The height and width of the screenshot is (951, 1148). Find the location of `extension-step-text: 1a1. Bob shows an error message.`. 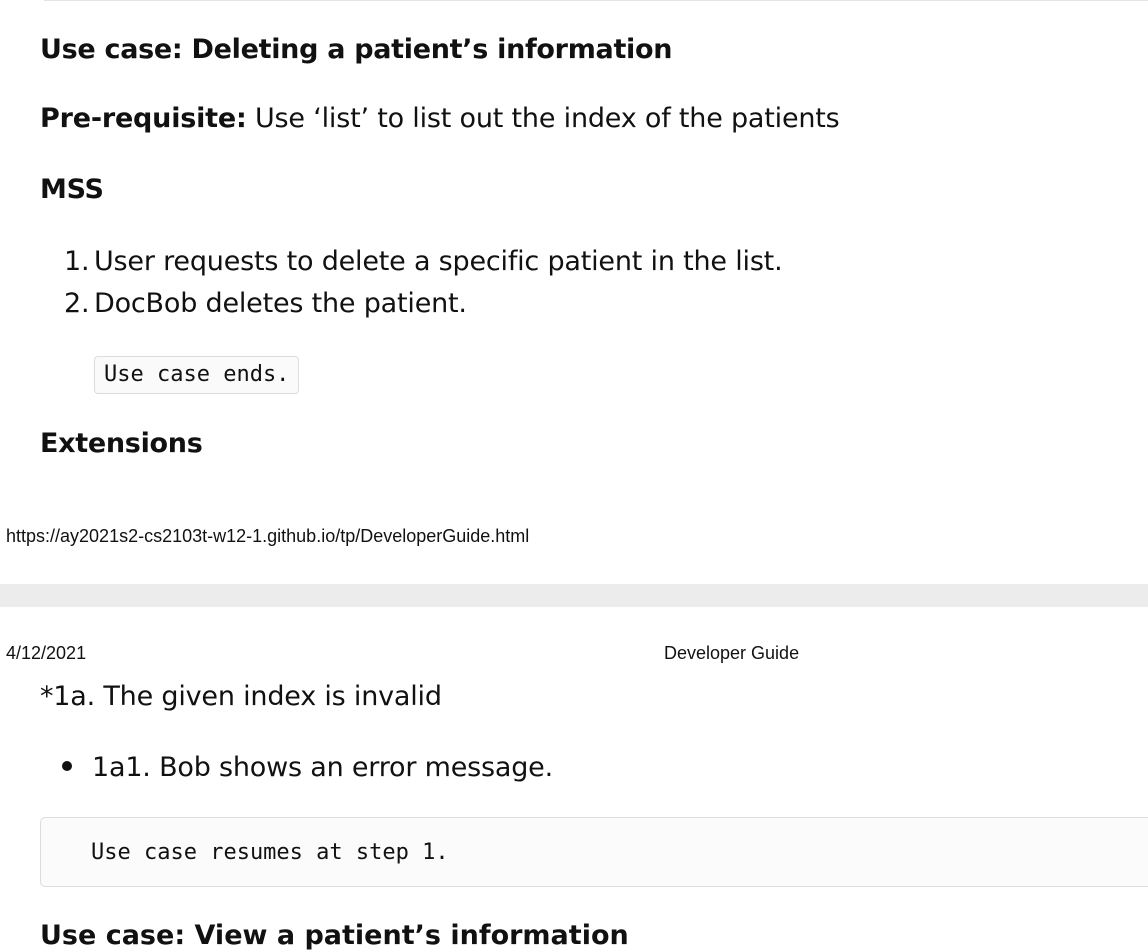

extension-step-text: 1a1. Bob shows an error message. is located at coordinates (322, 767).